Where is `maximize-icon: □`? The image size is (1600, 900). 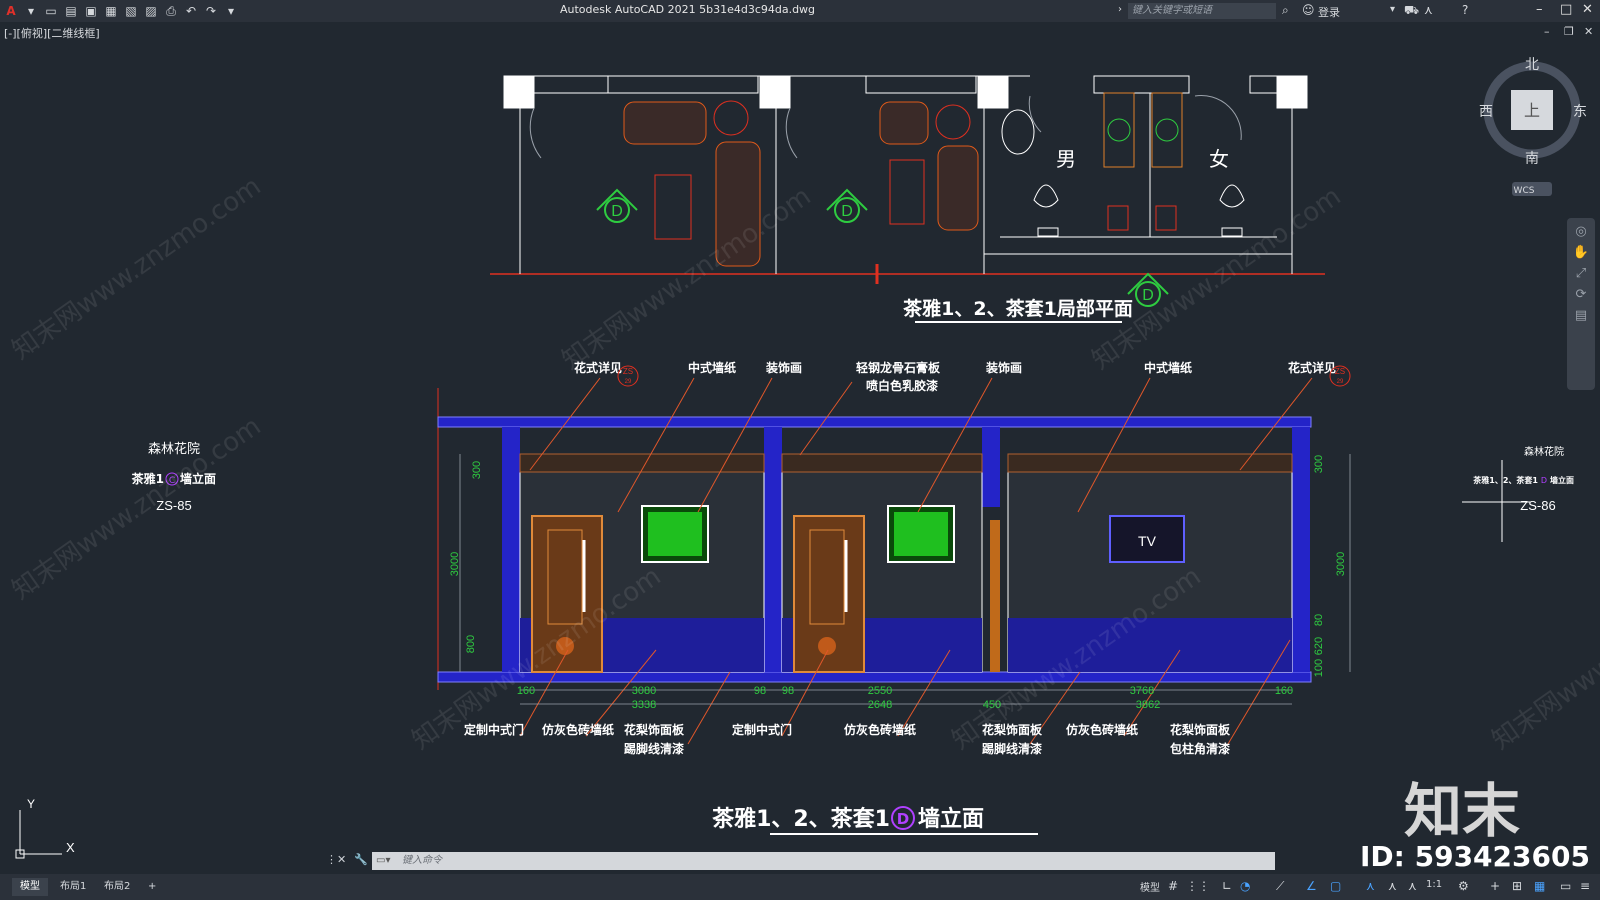 maximize-icon: □ is located at coordinates (1566, 9).